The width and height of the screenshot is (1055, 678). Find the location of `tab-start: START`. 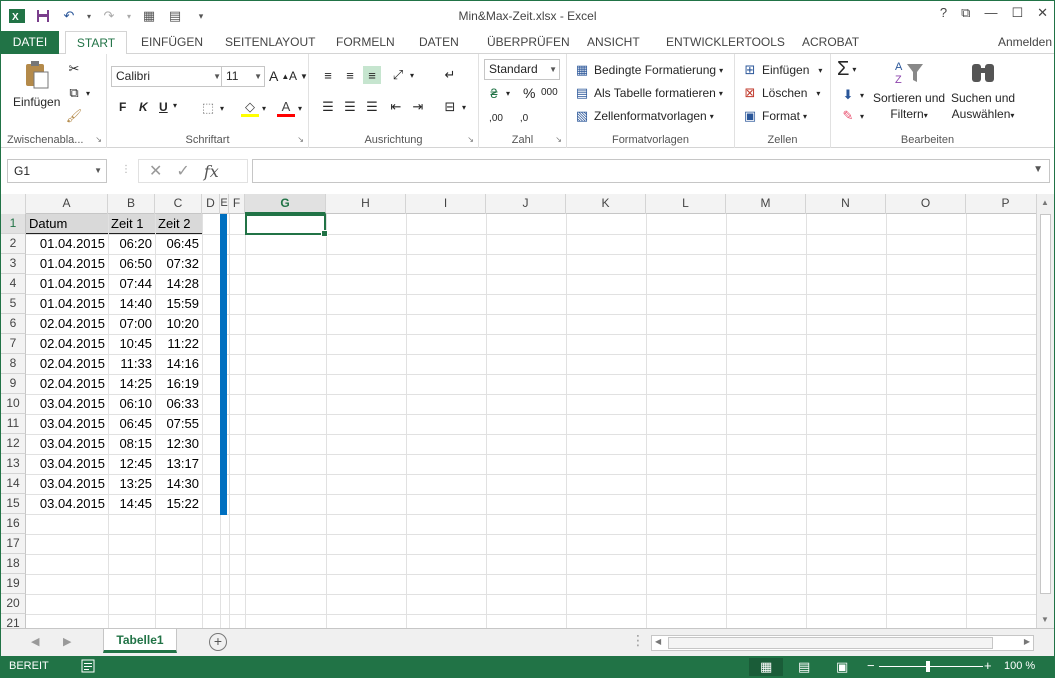

tab-start: START is located at coordinates (96, 43).